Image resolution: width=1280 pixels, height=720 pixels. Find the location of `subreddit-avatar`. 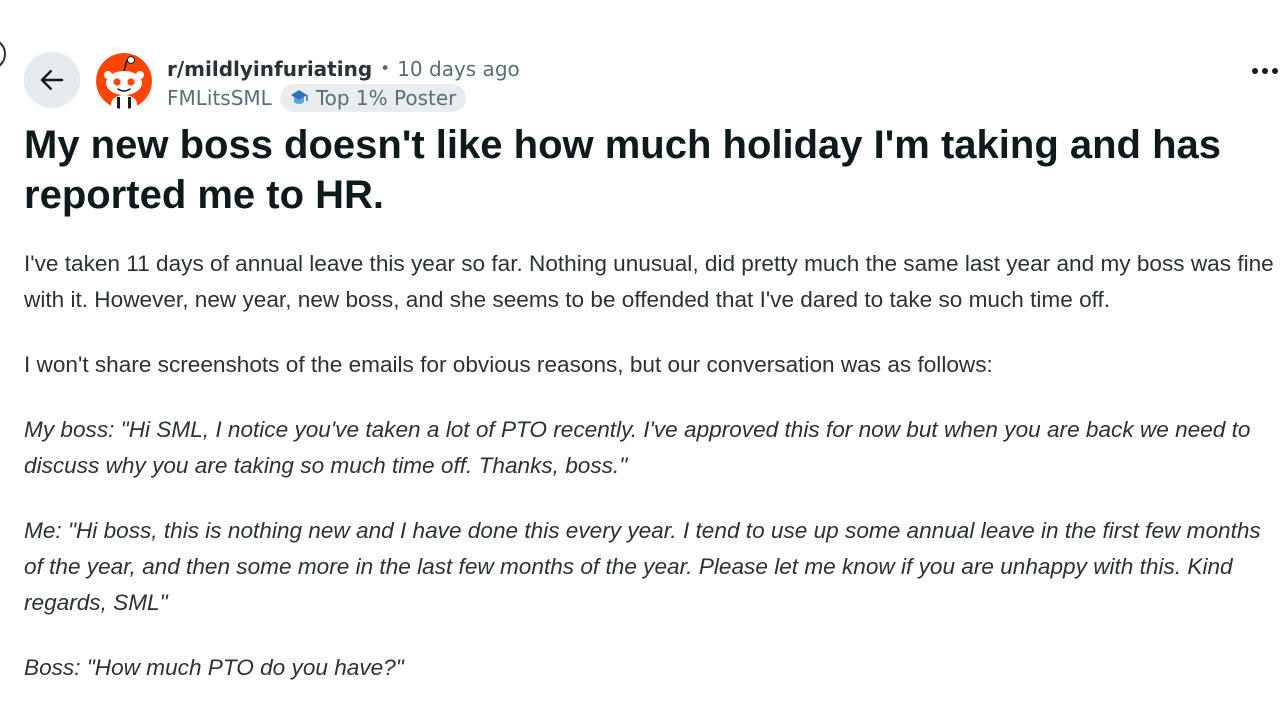

subreddit-avatar is located at coordinates (124, 81).